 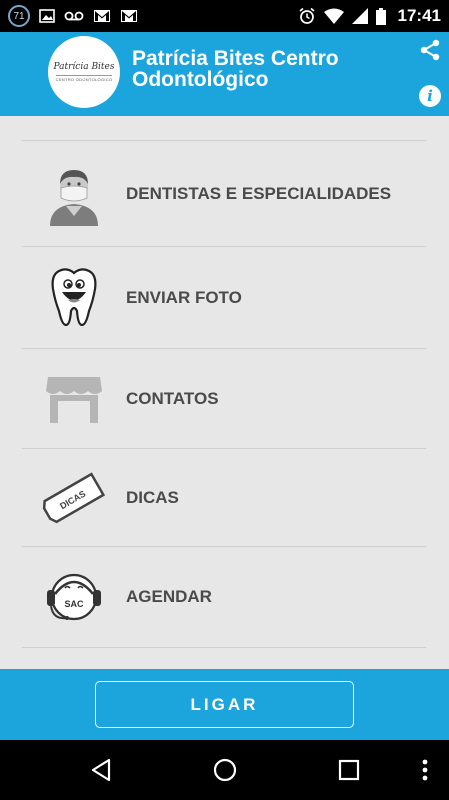 I want to click on menu-item-agendar: SAC AGENDAR, so click(x=224, y=597).